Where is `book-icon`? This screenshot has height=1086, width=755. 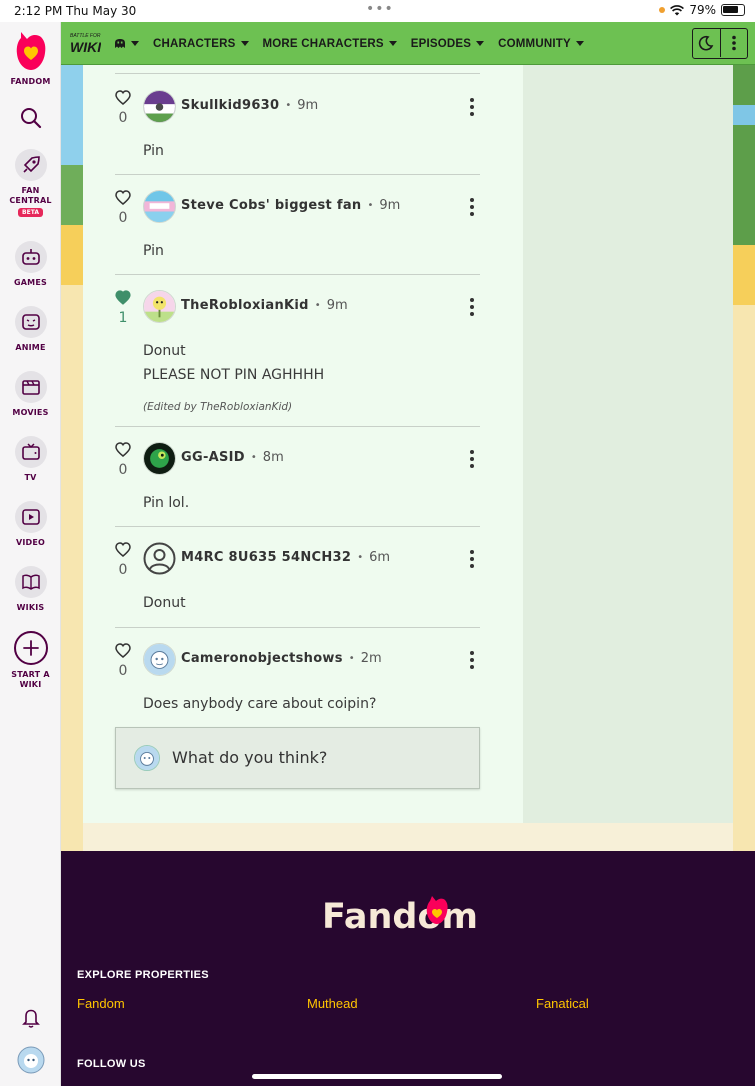 book-icon is located at coordinates (30, 582).